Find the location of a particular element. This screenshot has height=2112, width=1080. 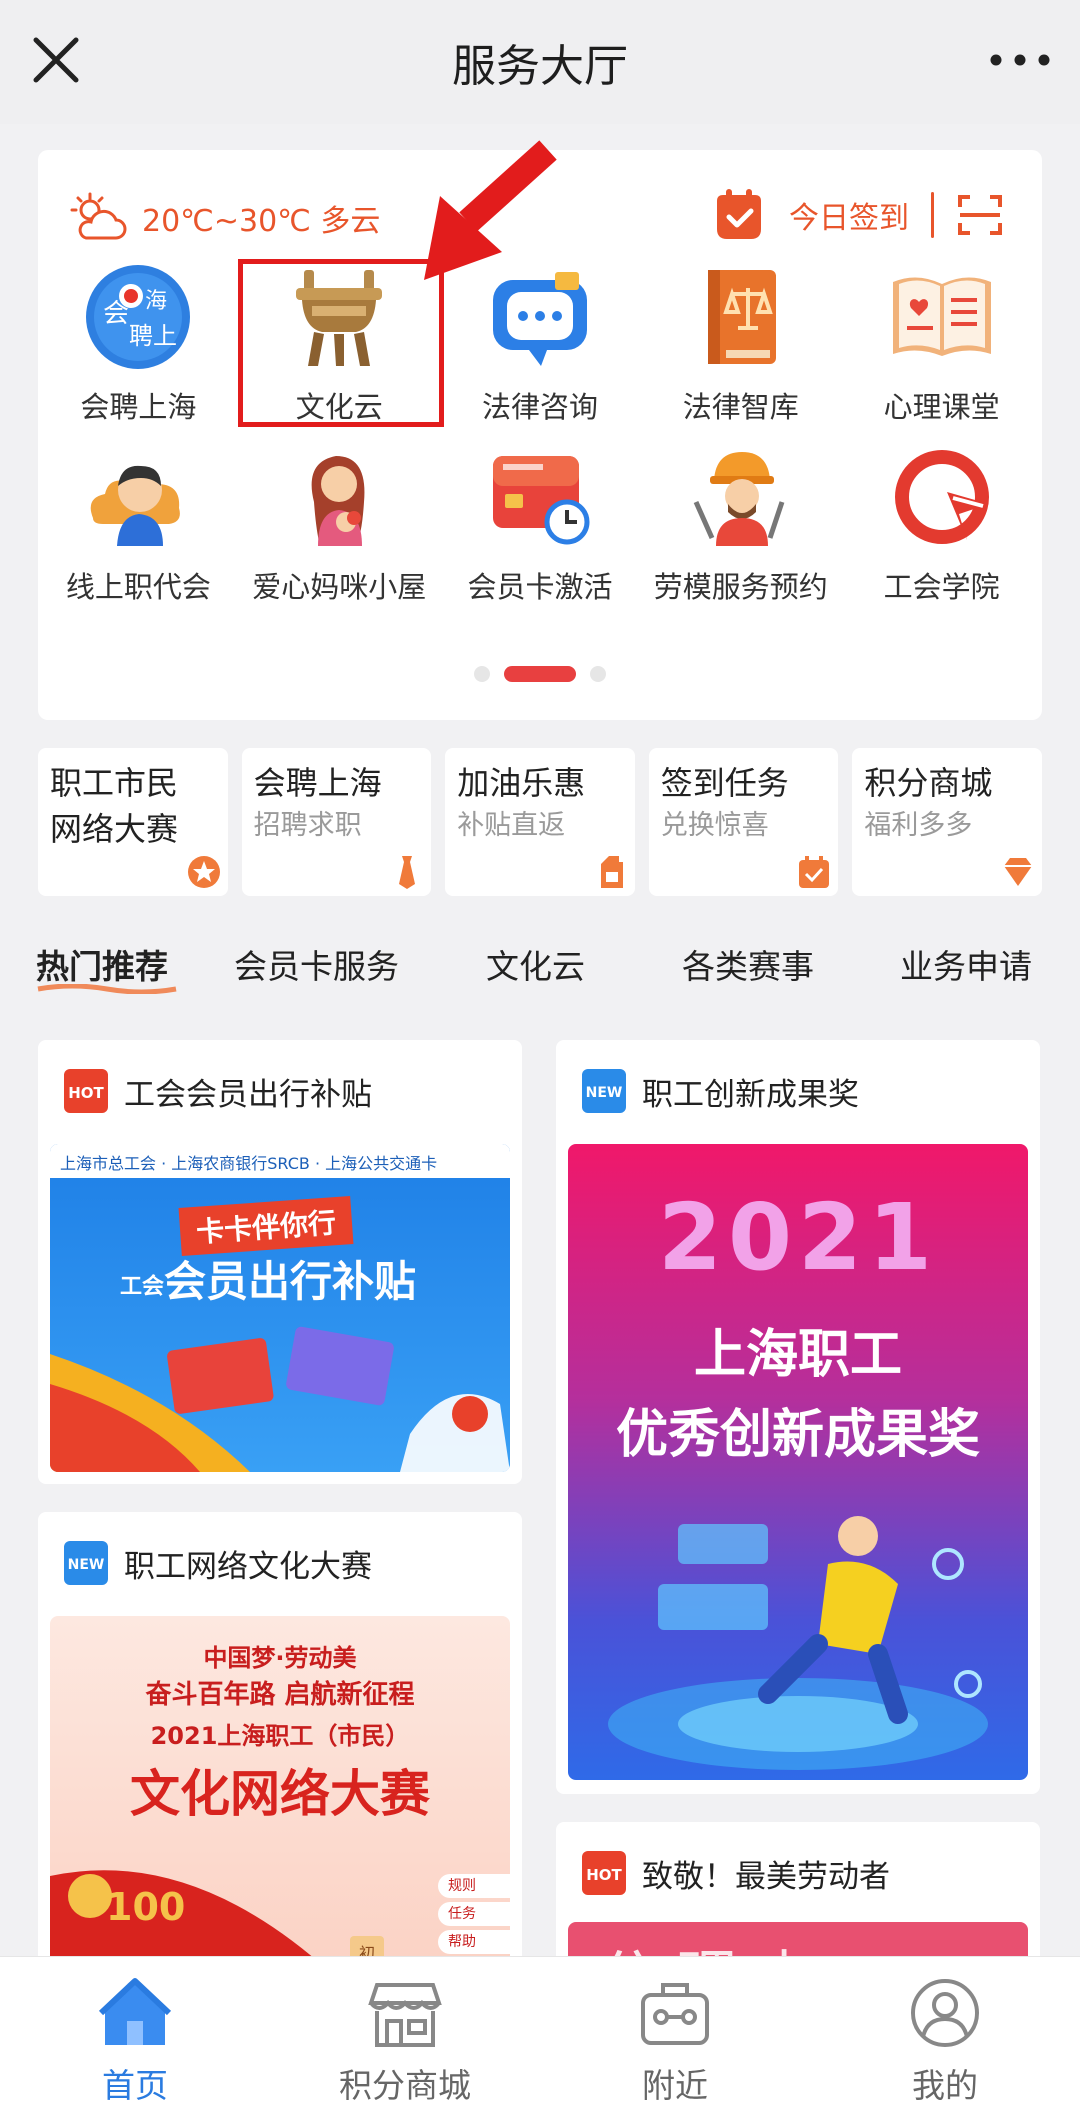

store-icon is located at coordinates (405, 2015).